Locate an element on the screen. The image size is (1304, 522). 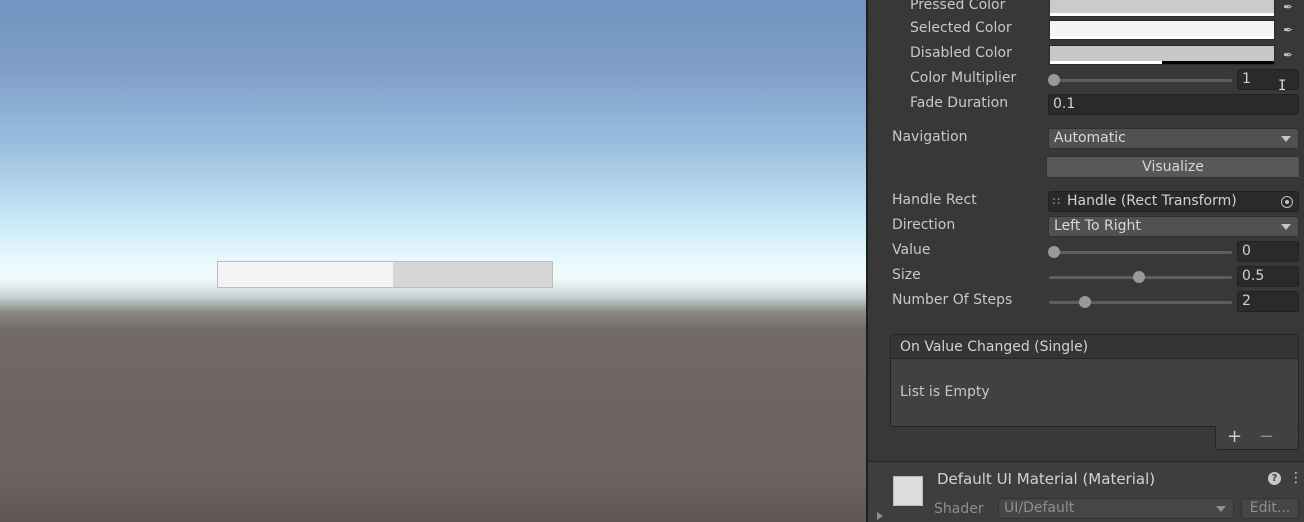
color-multiplier-slider is located at coordinates (1140, 80).